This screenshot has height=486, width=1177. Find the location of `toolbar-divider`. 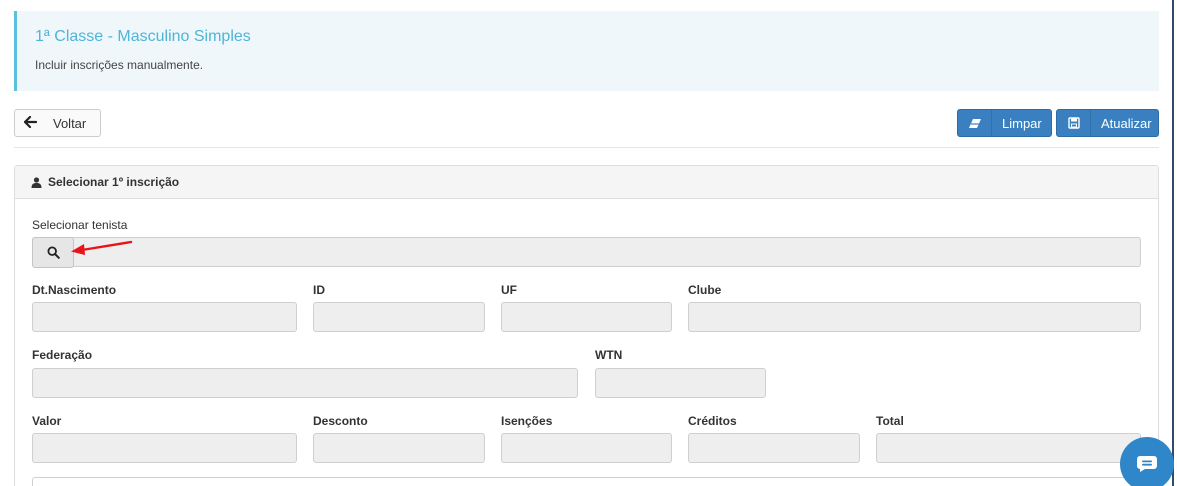

toolbar-divider is located at coordinates (586, 147).